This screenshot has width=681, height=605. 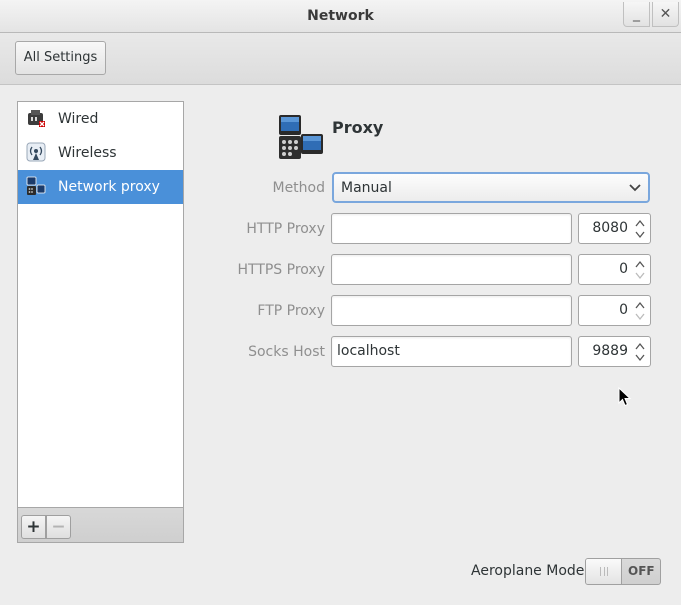 What do you see at coordinates (641, 571) in the screenshot?
I see `toggle-state-text: OFF` at bounding box center [641, 571].